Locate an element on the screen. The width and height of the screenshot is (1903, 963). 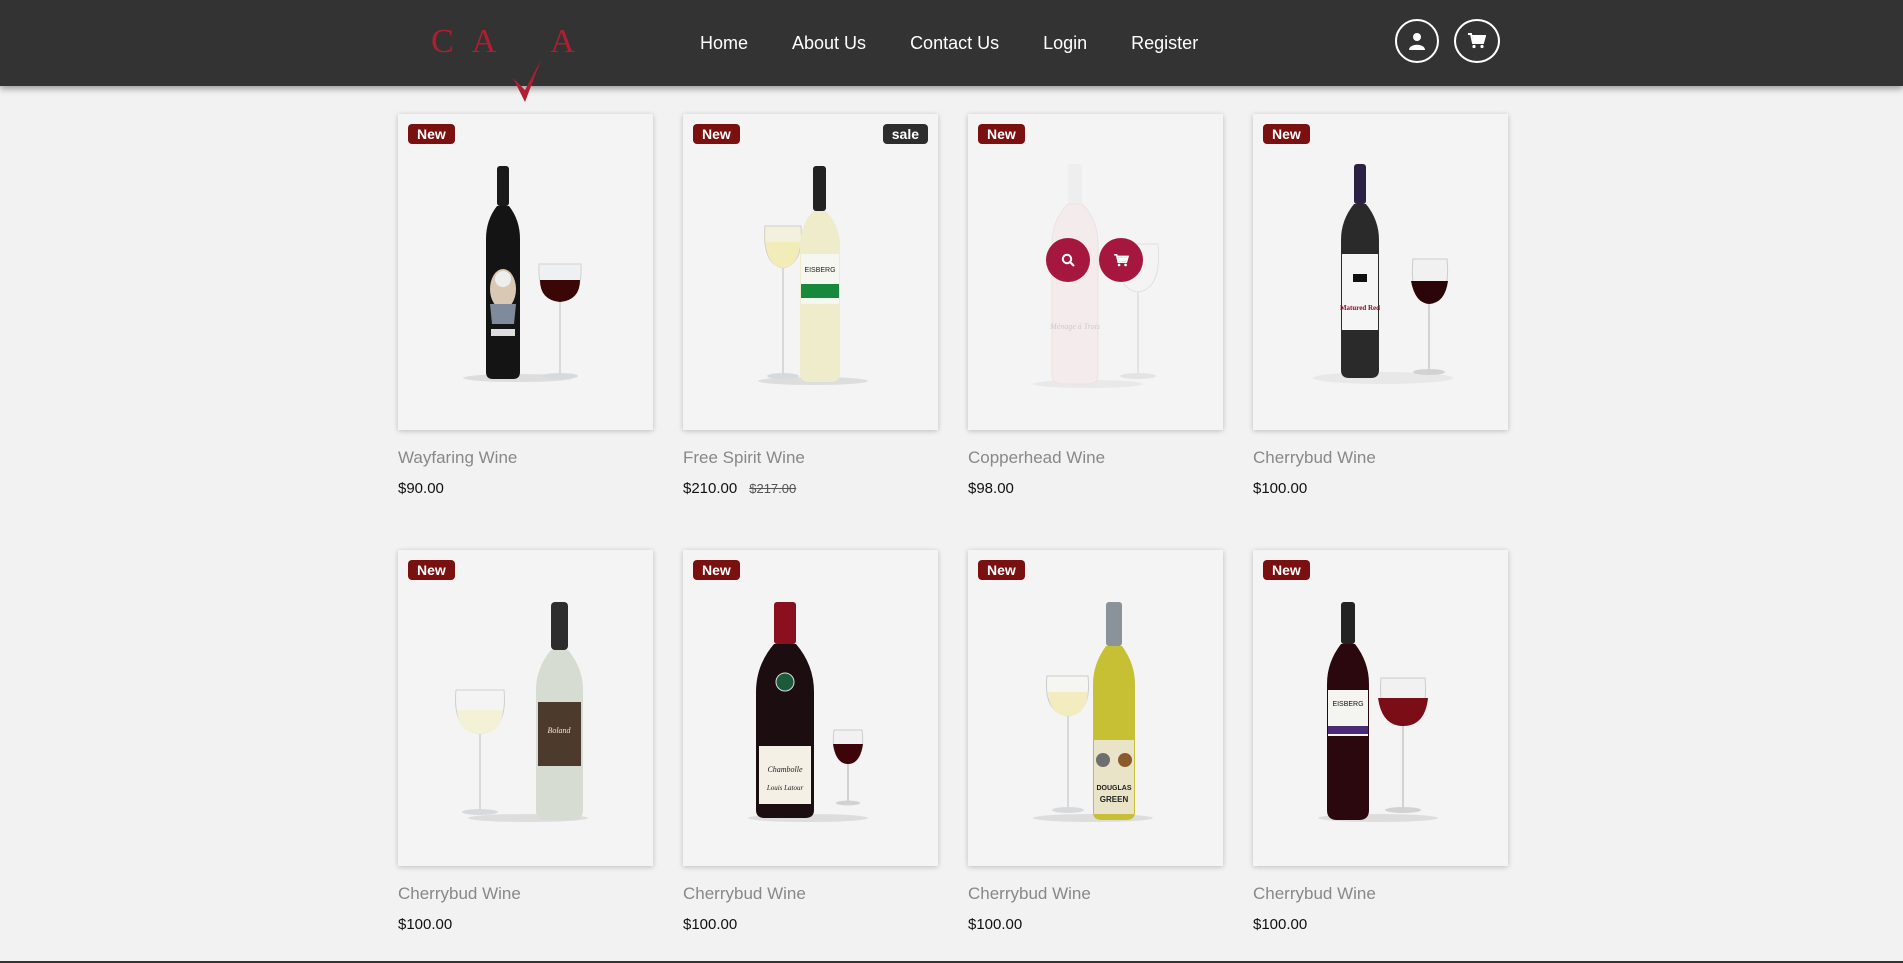
cart-button is located at coordinates (1477, 41).